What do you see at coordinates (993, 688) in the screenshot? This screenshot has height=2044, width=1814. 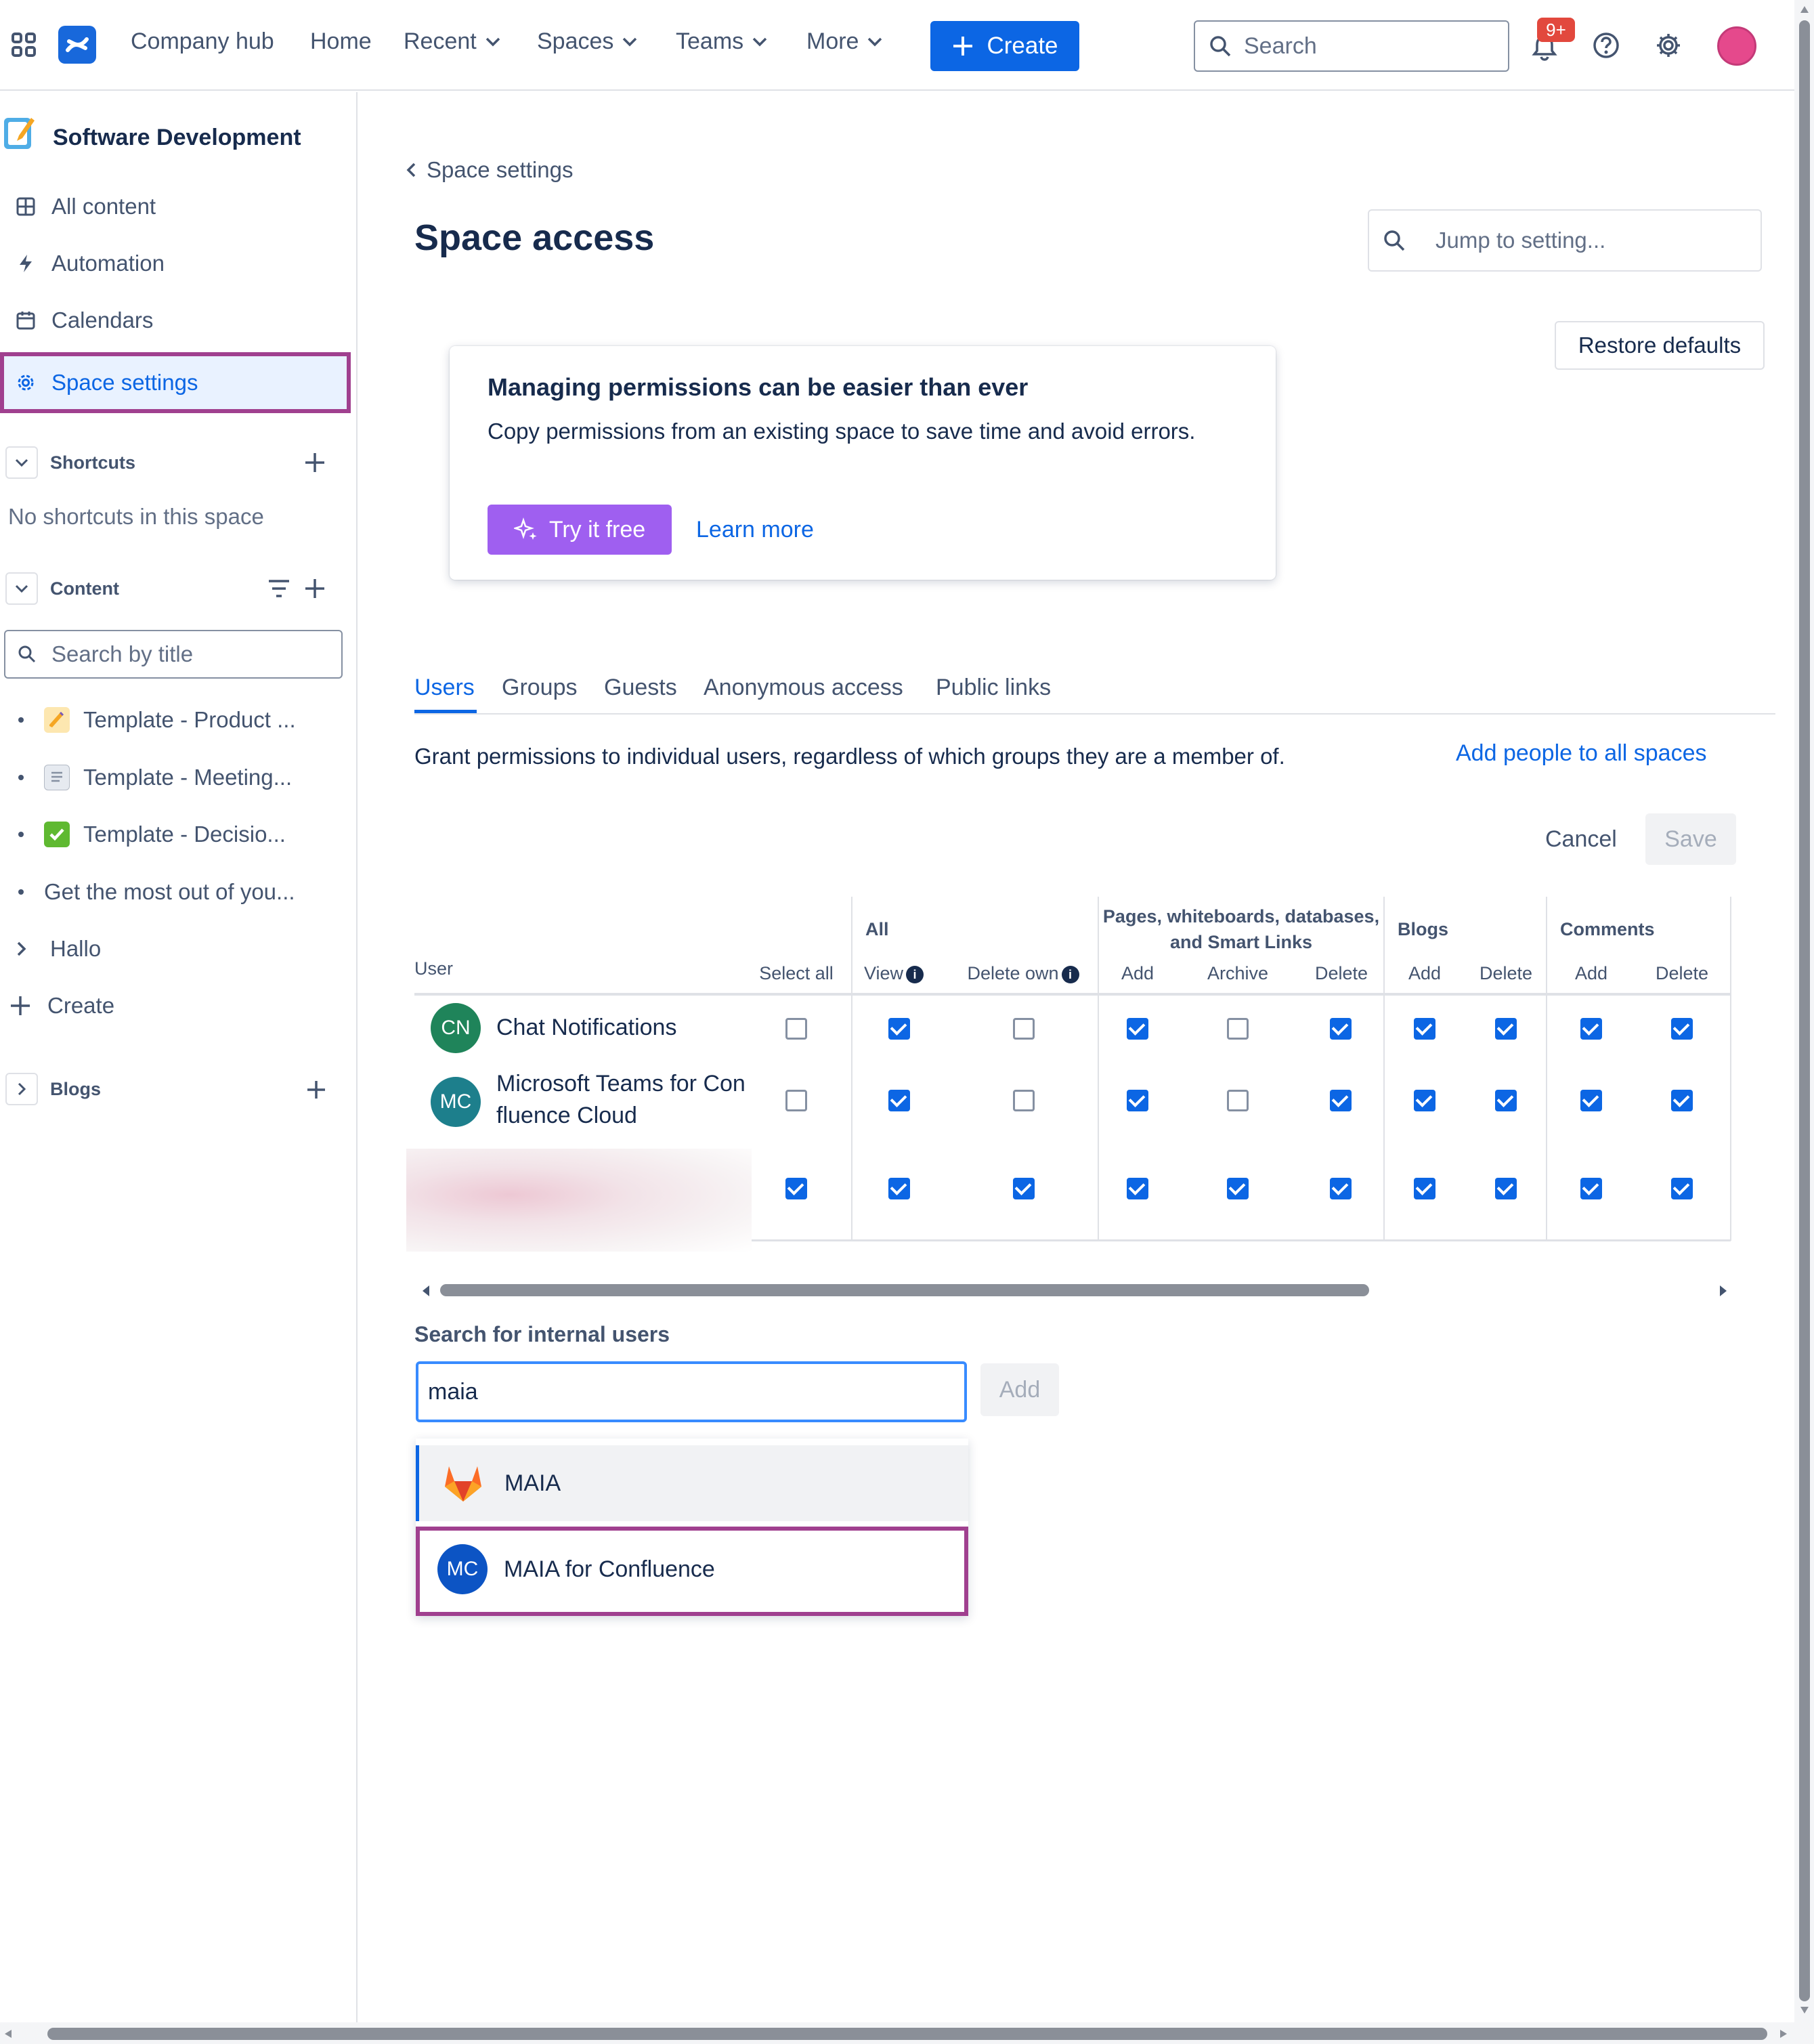 I see `tab-public-links: Public links` at bounding box center [993, 688].